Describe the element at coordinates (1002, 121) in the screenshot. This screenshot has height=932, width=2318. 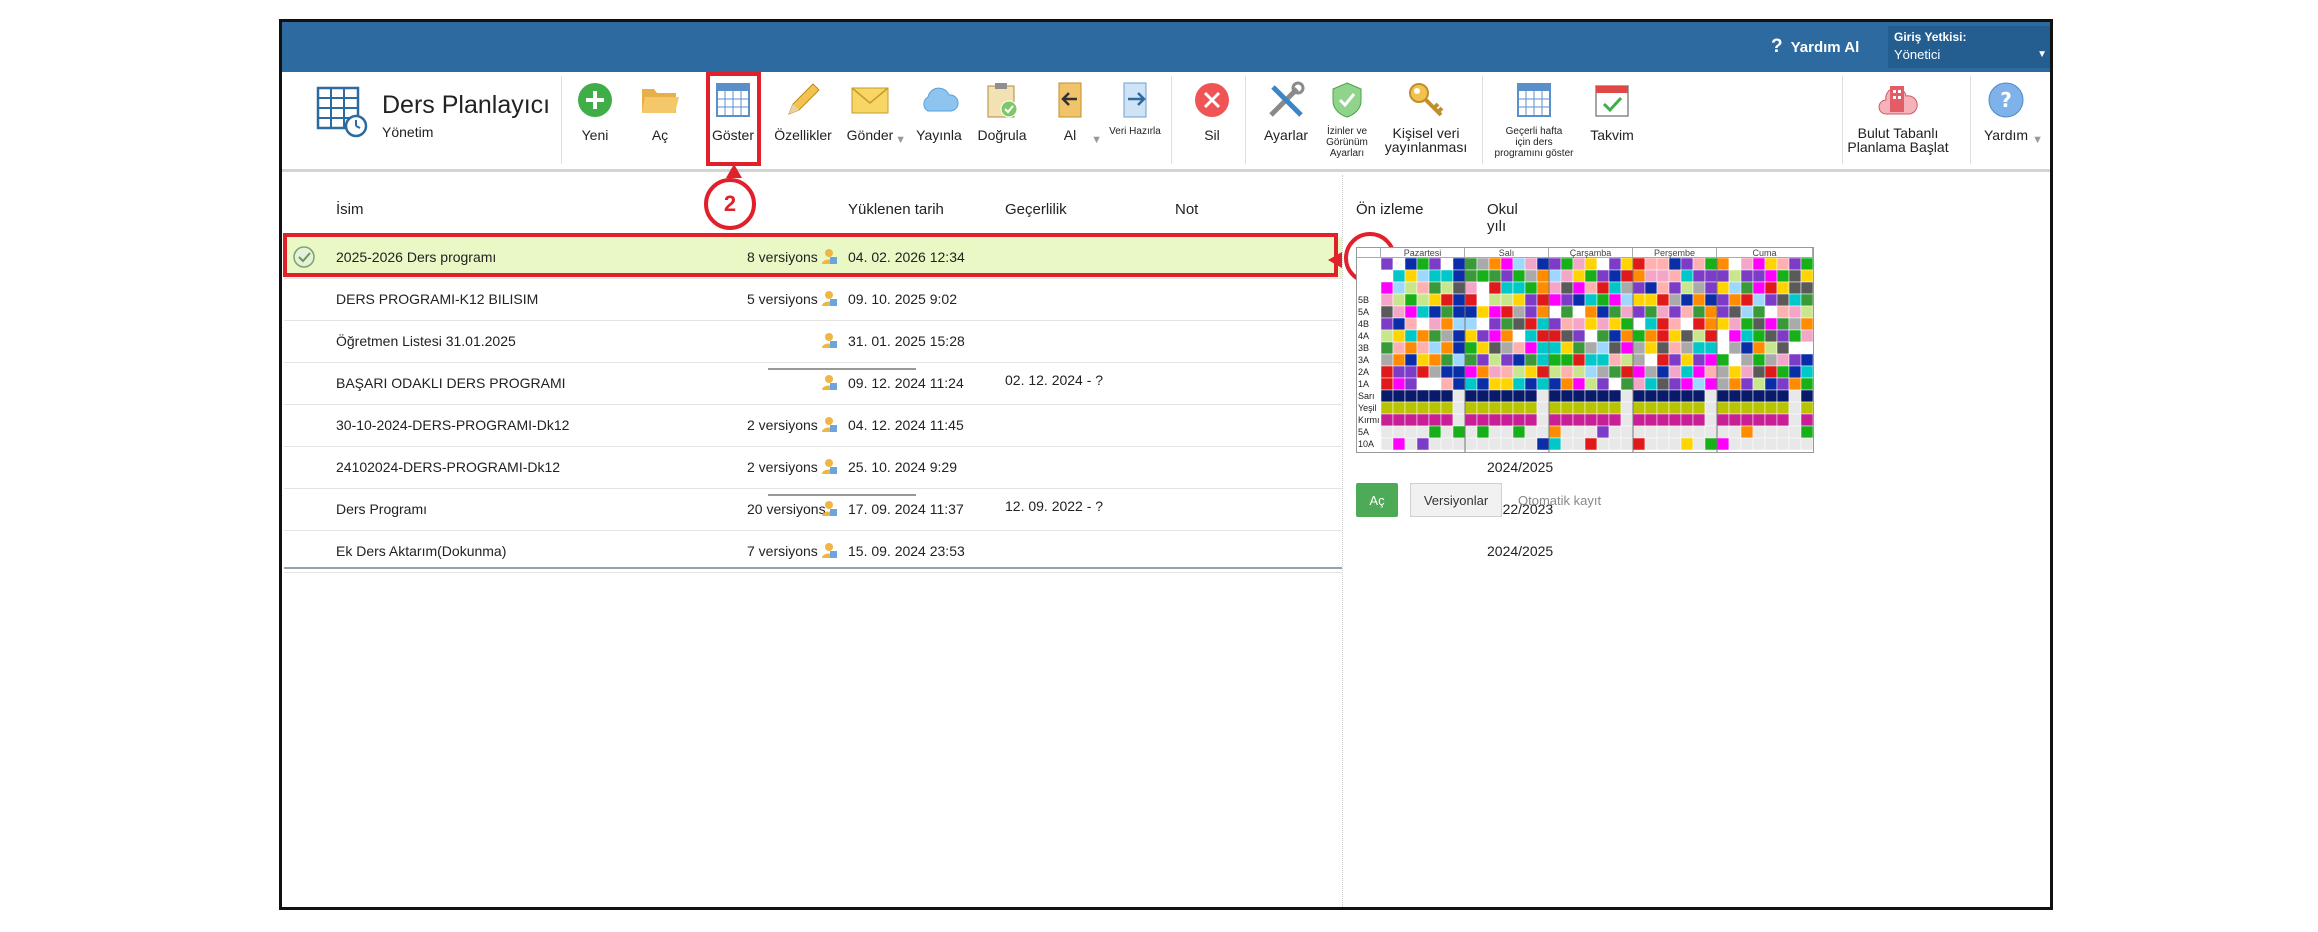
I see `verify-button: Doğrula` at that location.